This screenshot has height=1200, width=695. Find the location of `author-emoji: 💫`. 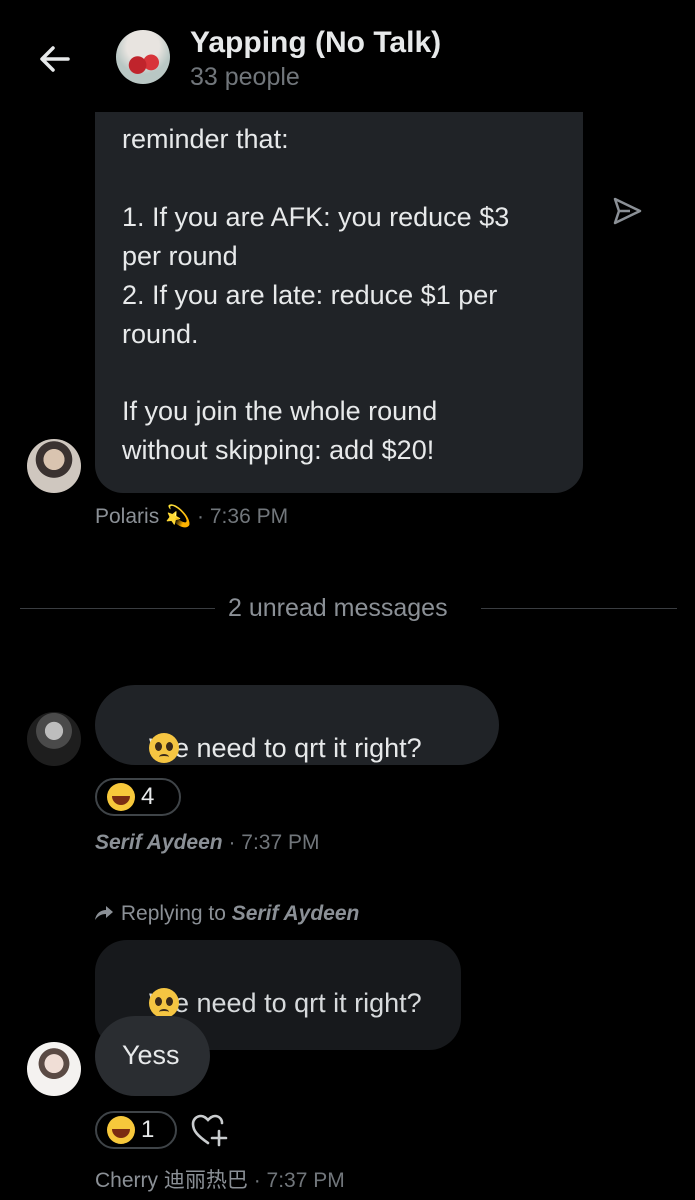

author-emoji: 💫 is located at coordinates (178, 516).